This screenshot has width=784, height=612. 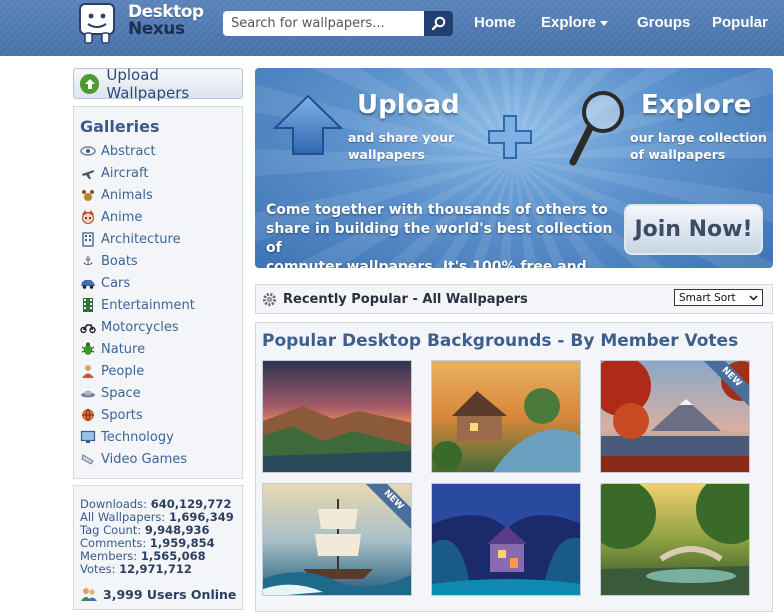 I want to click on users-online-label: 3,999 Users Online, so click(x=170, y=594).